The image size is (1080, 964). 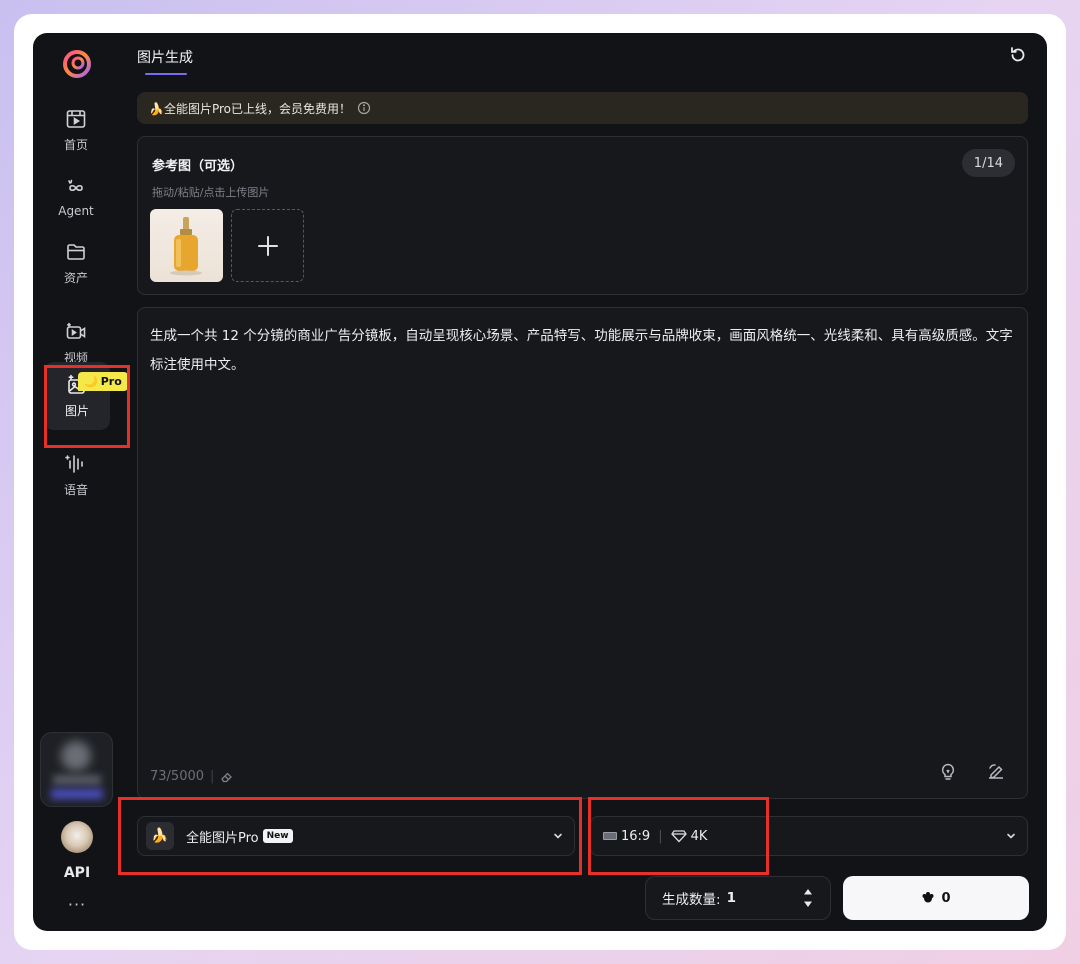 What do you see at coordinates (948, 772) in the screenshot?
I see `lightbulb-icon` at bounding box center [948, 772].